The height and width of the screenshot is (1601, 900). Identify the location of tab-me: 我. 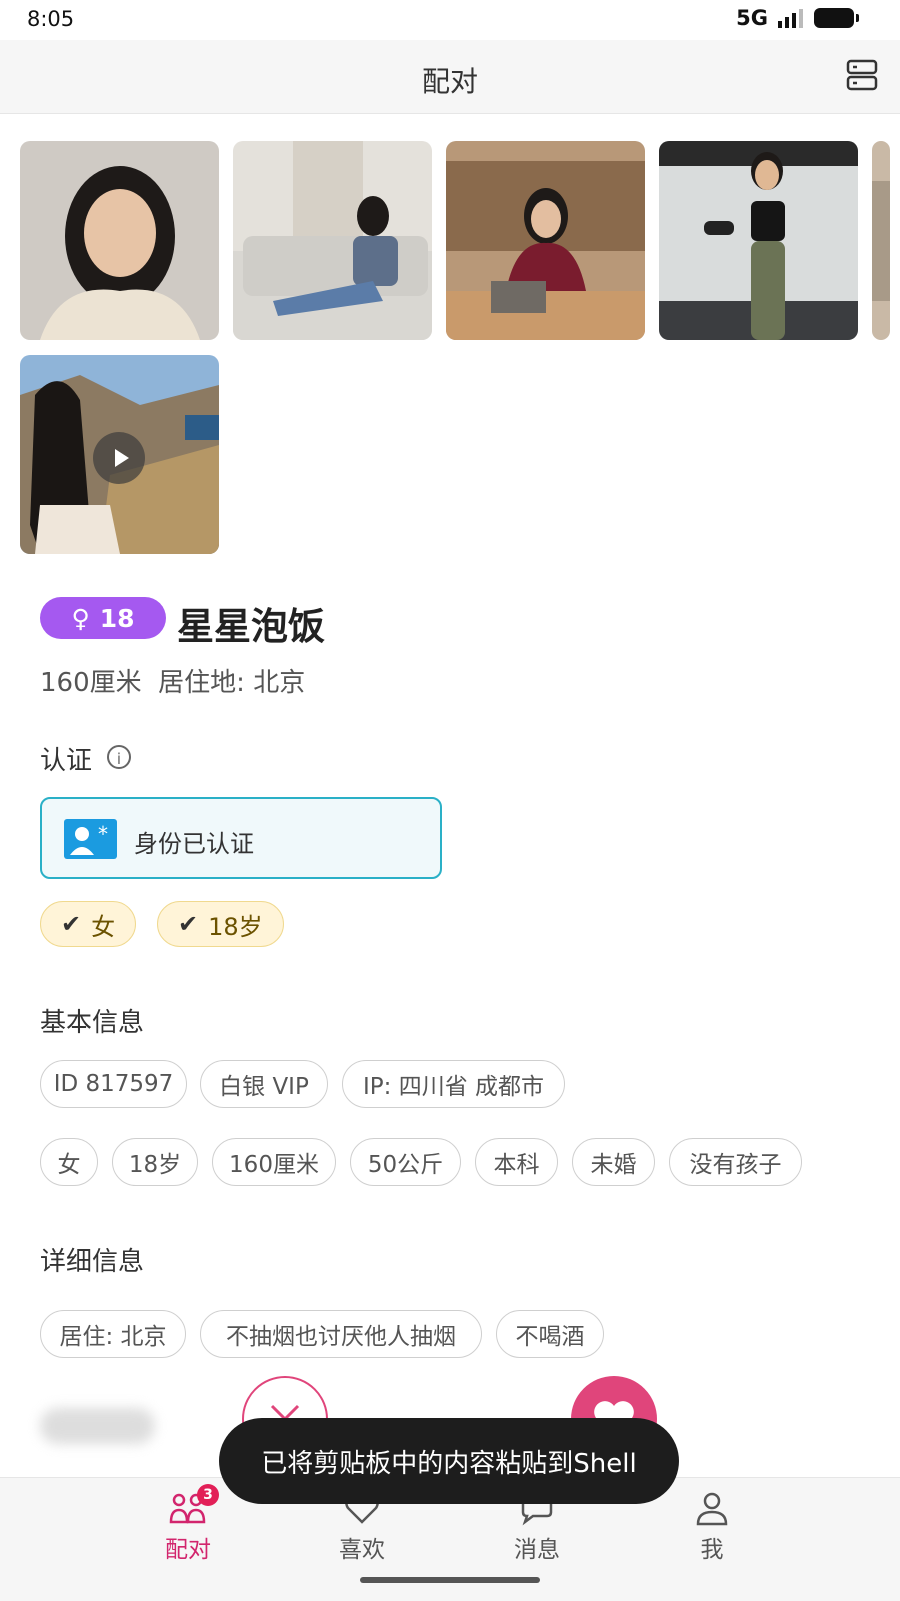
(712, 1526).